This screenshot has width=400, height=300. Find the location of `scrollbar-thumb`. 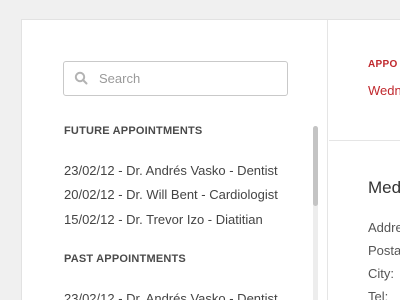

scrollbar-thumb is located at coordinates (315, 166).